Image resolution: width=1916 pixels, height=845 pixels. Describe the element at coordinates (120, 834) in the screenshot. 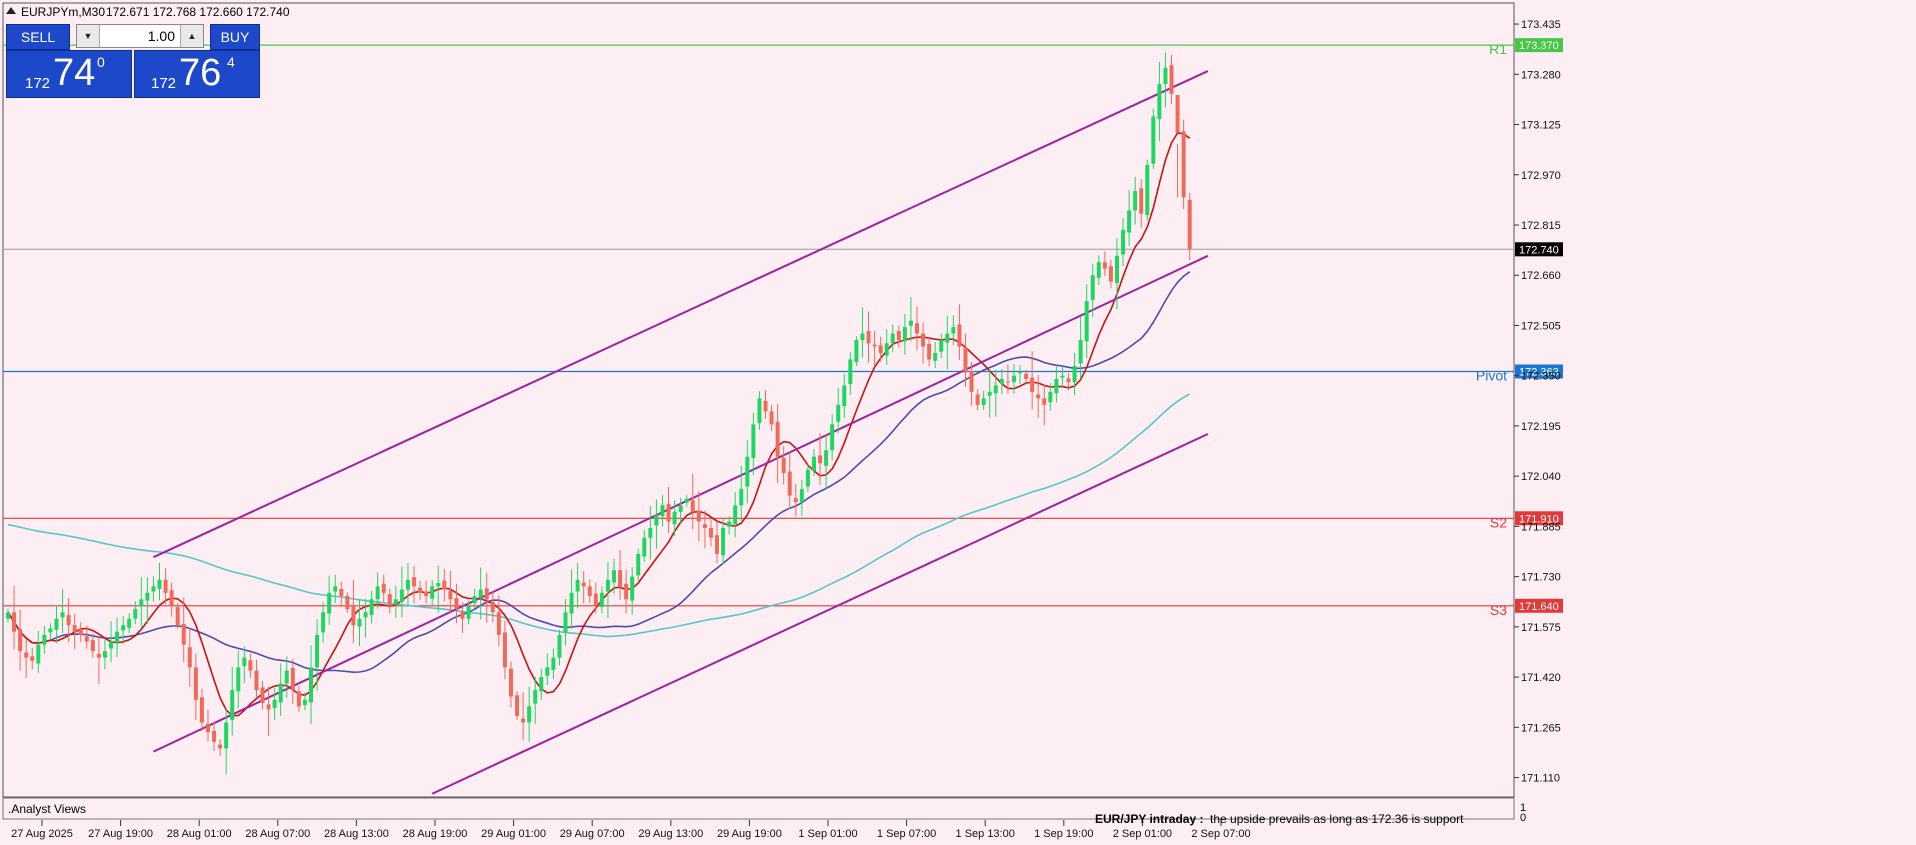

I see `time-tick-label: 27 Aug 19:00` at that location.